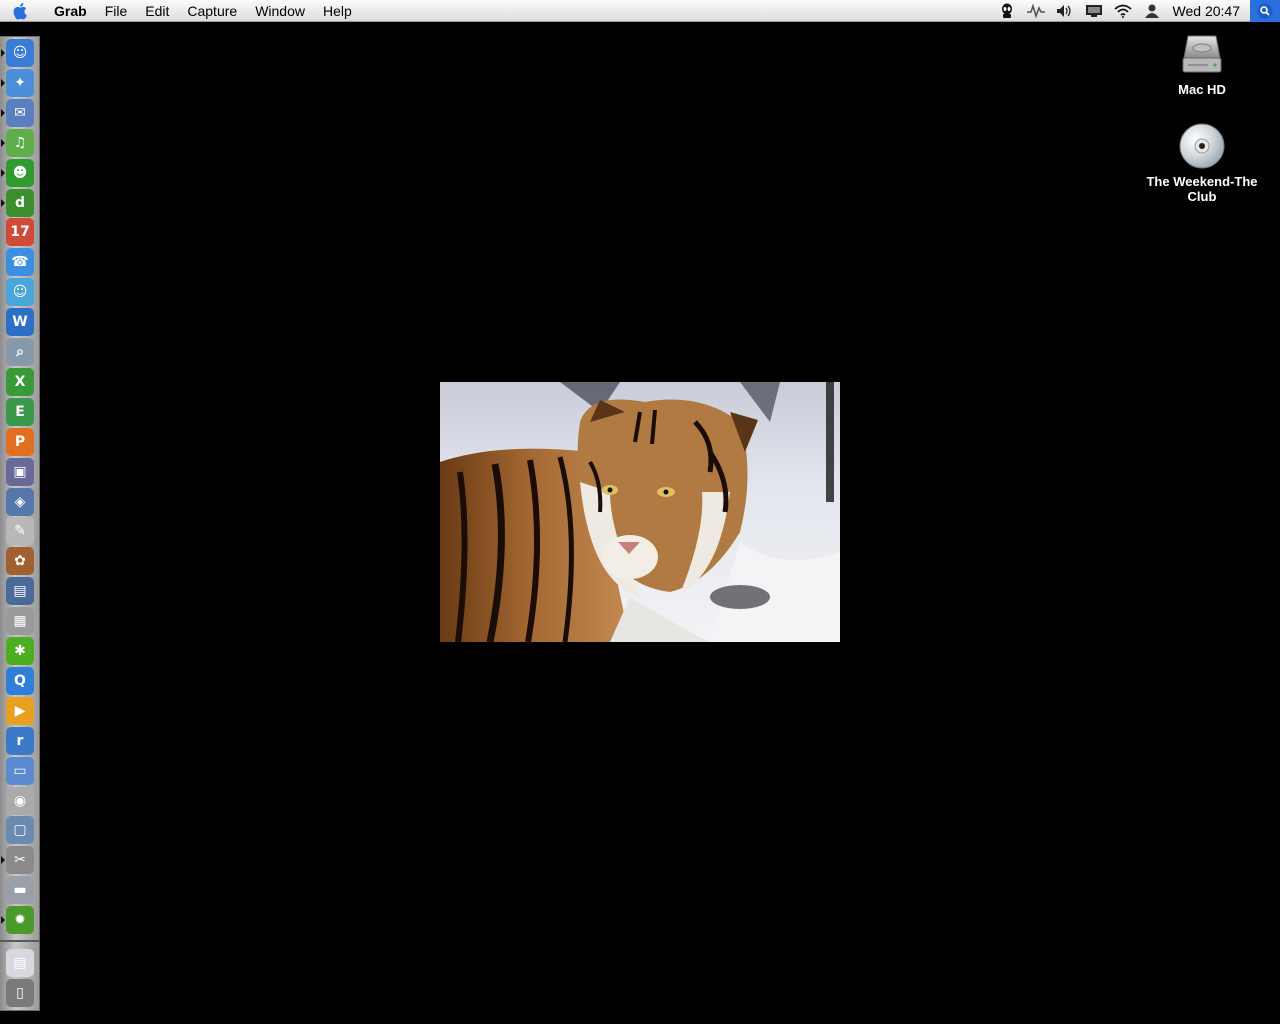  Describe the element at coordinates (20, 651) in the screenshot. I see `limewire-icon: ✱` at that location.